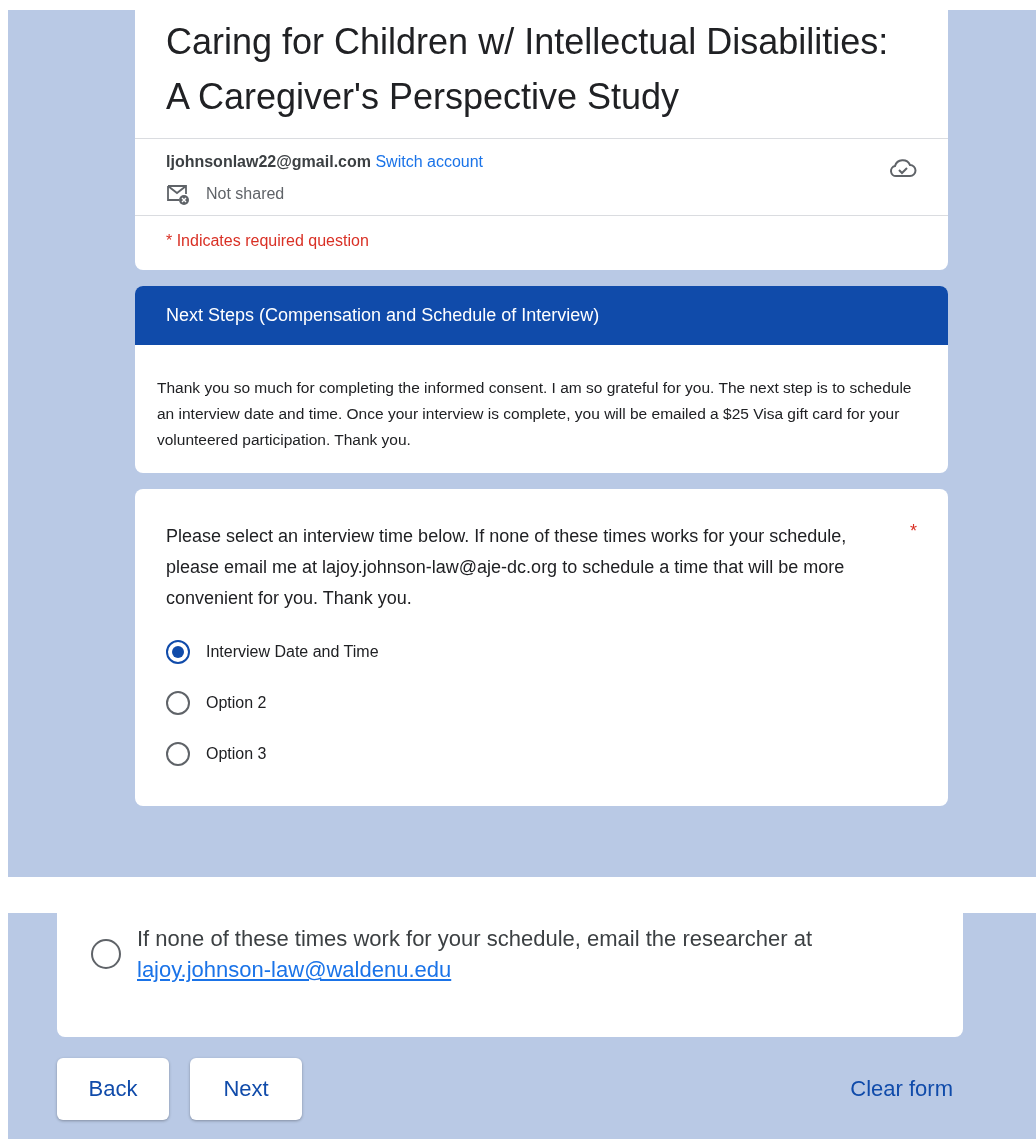 This screenshot has height=1139, width=1036. What do you see at coordinates (913, 532) in the screenshot?
I see `required-mark: *` at bounding box center [913, 532].